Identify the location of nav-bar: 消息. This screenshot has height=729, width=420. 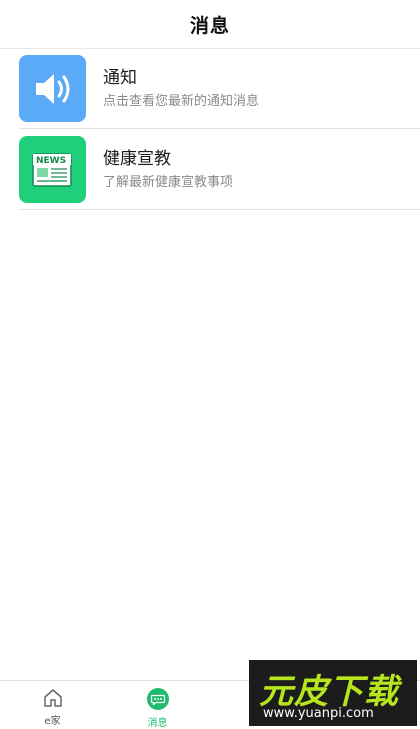
(210, 24).